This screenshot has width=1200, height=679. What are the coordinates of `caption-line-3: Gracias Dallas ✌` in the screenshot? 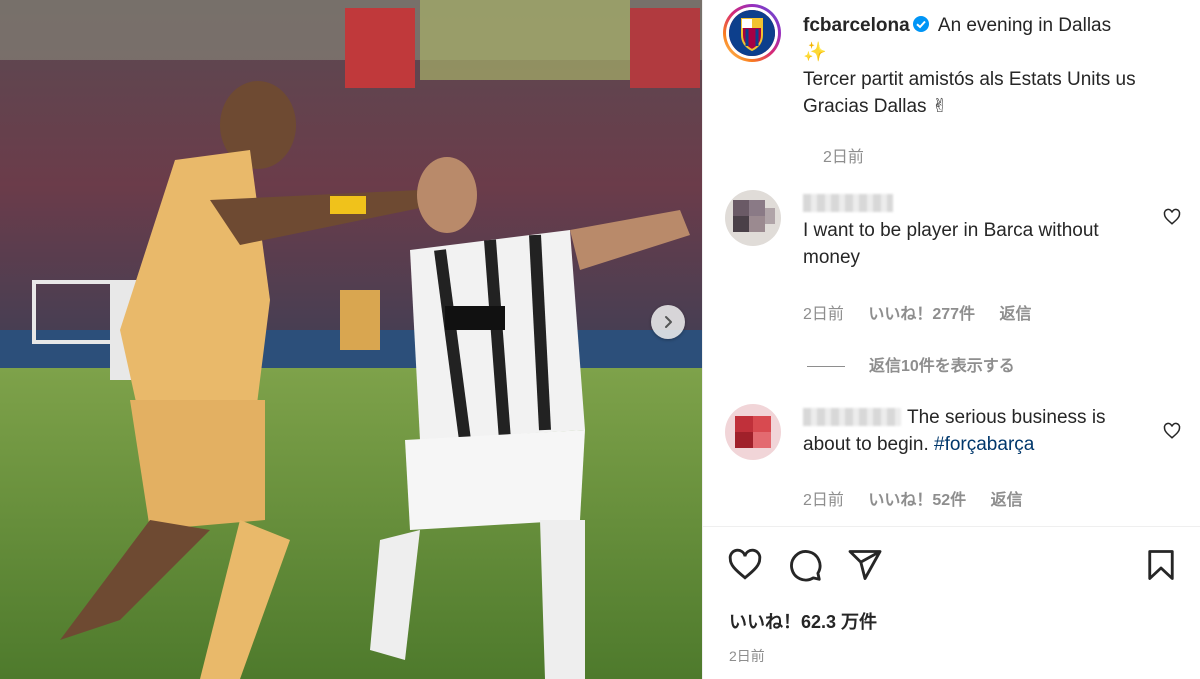 It's located at (875, 106).